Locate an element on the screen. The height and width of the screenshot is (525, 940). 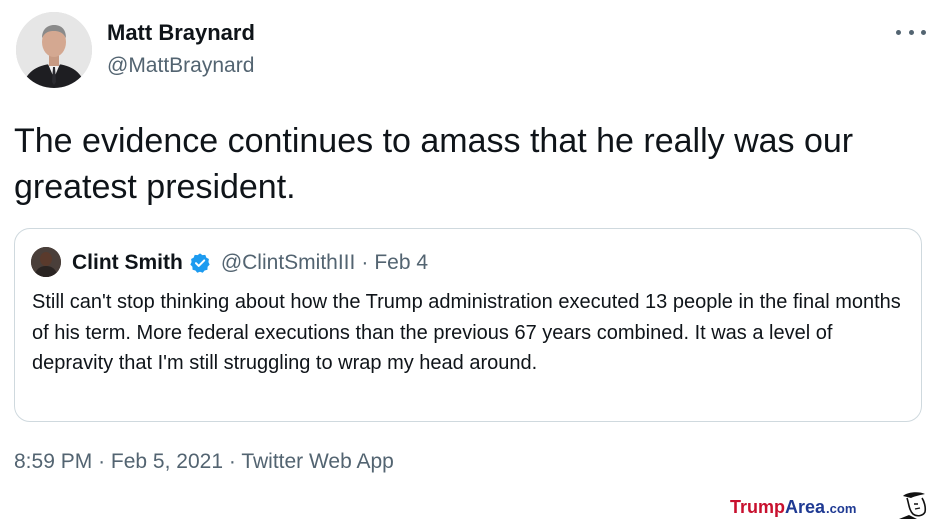
quoted-author-avatar is located at coordinates (46, 262).